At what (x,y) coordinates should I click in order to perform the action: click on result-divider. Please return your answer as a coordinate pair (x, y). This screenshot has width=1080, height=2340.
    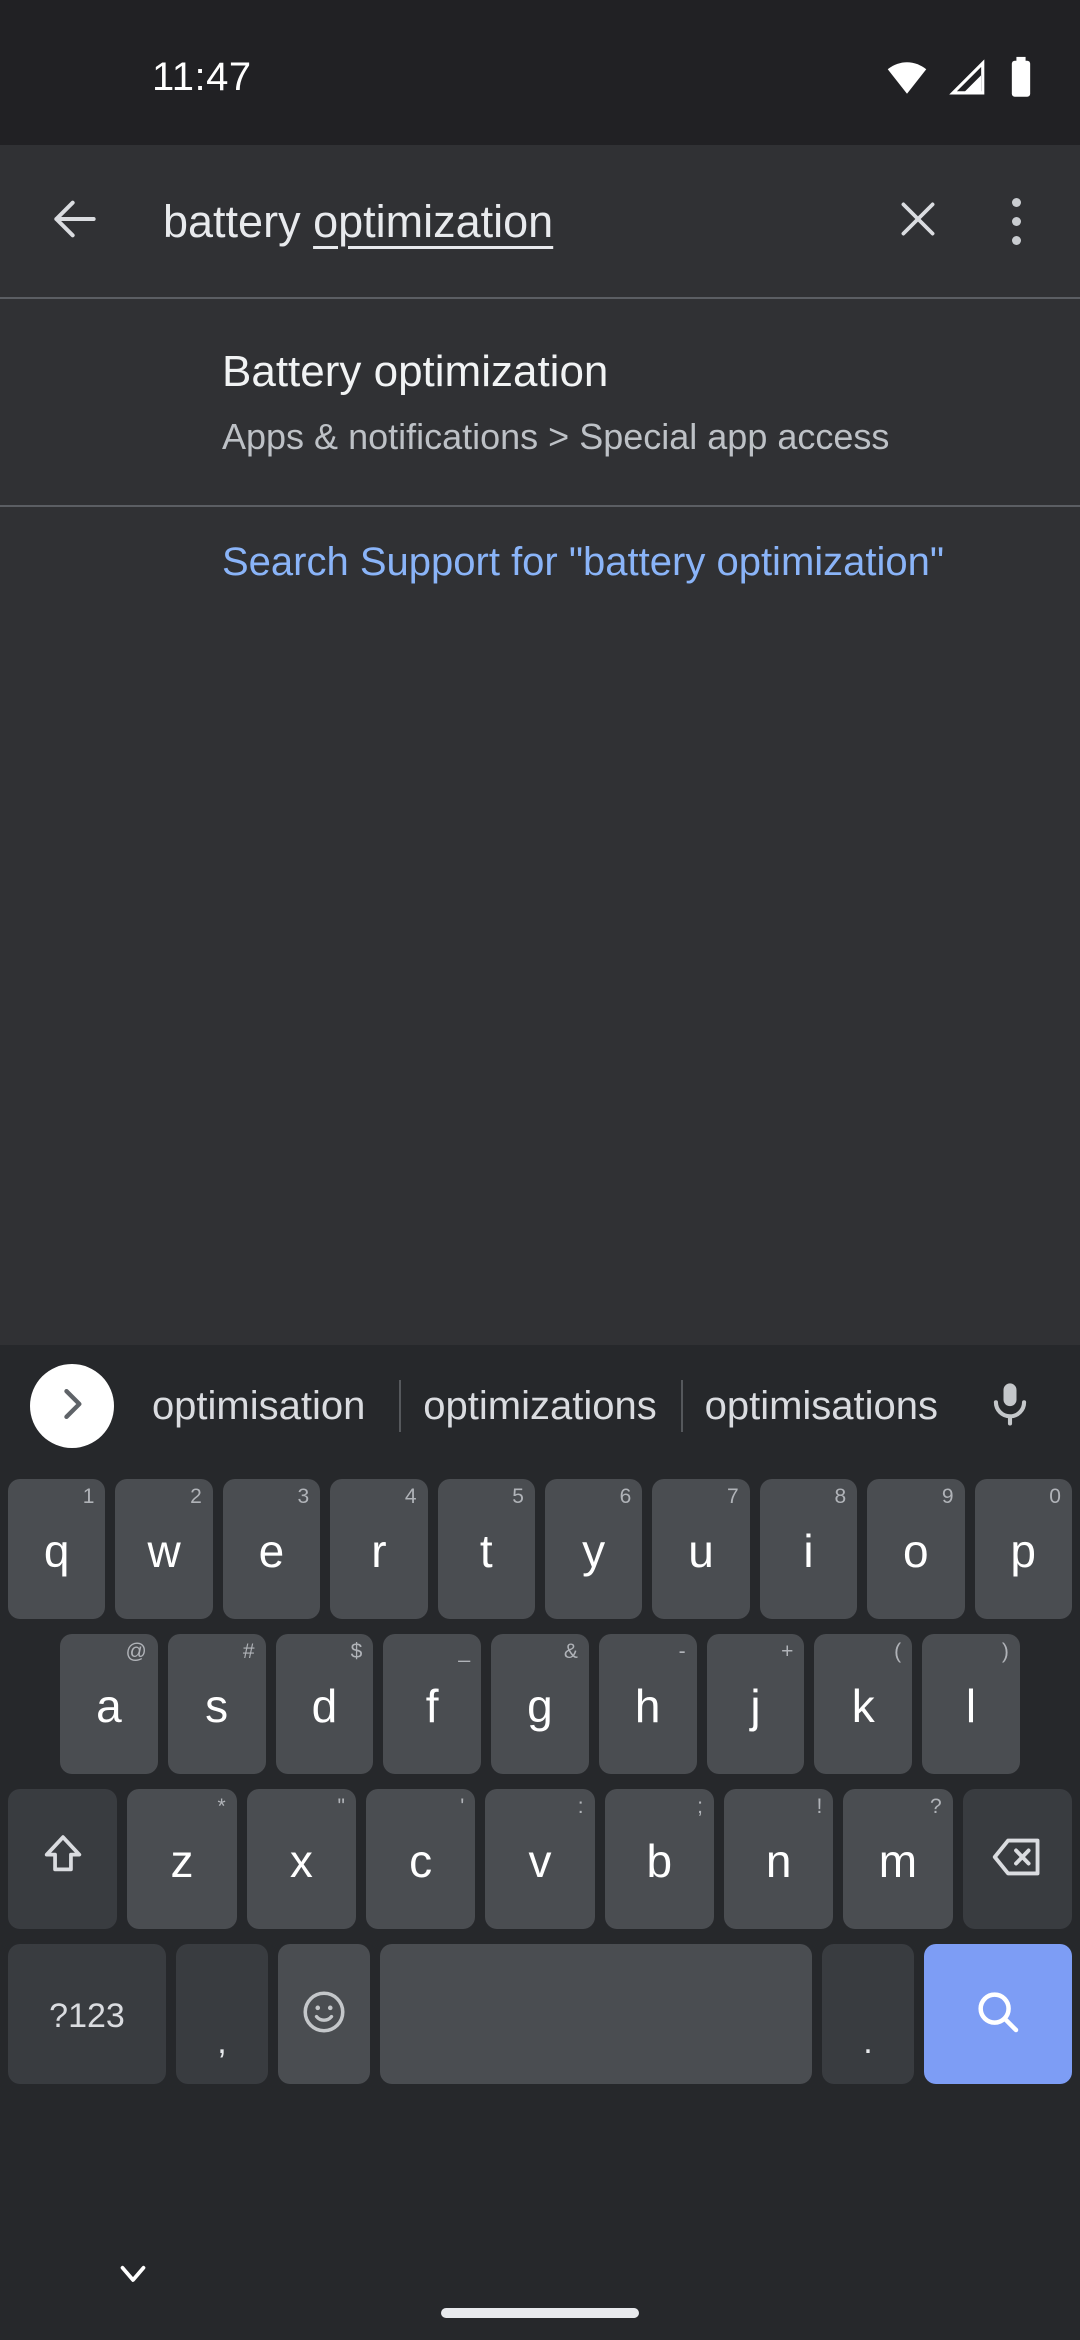
    Looking at the image, I should click on (540, 506).